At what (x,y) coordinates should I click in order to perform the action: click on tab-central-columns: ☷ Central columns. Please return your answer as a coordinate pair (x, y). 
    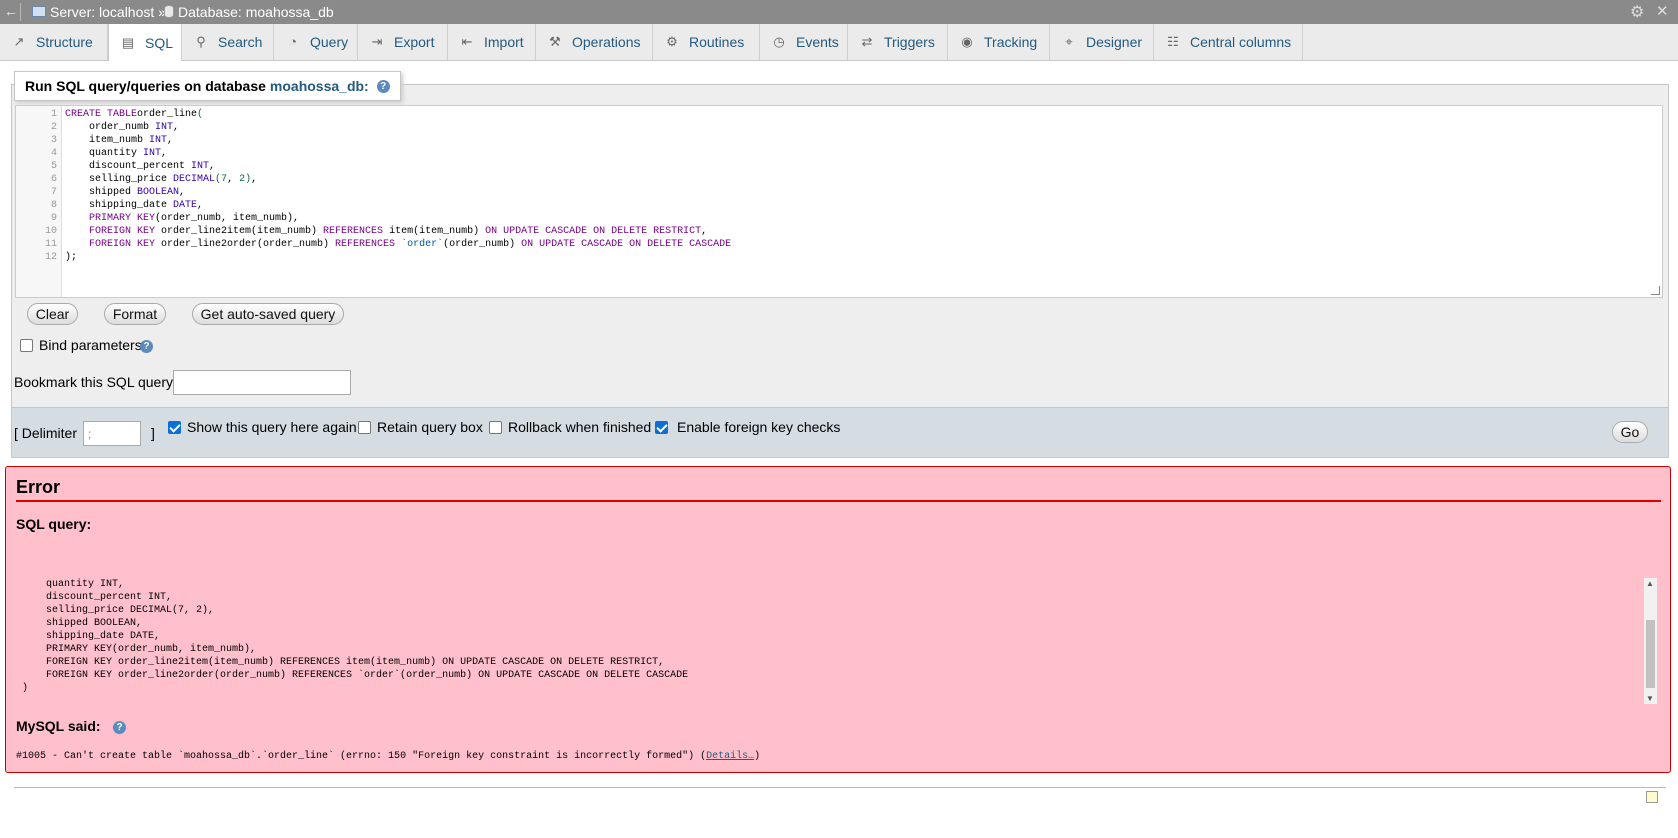
    Looking at the image, I should click on (1228, 42).